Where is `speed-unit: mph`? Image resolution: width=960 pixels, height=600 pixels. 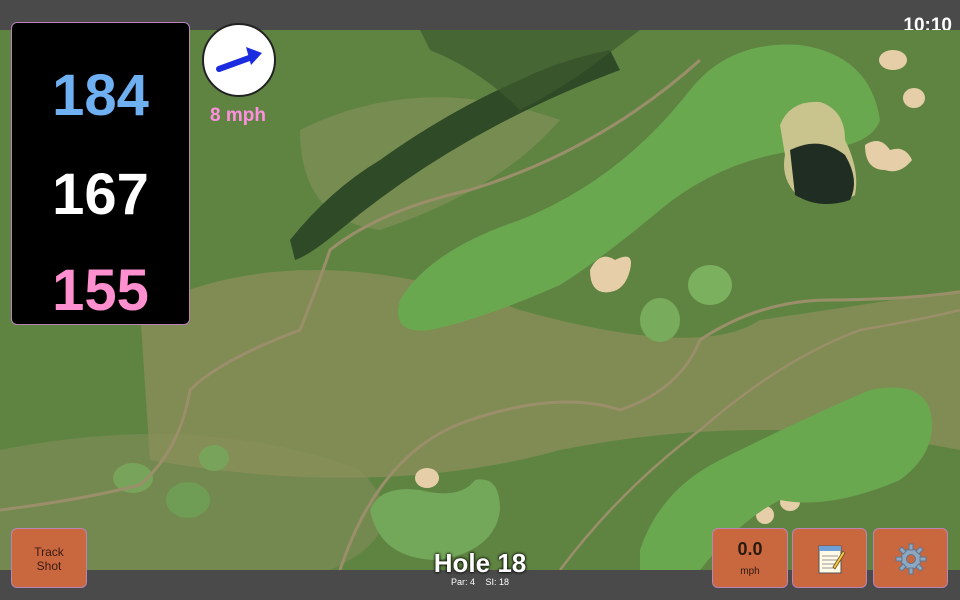
speed-unit: mph is located at coordinates (750, 571).